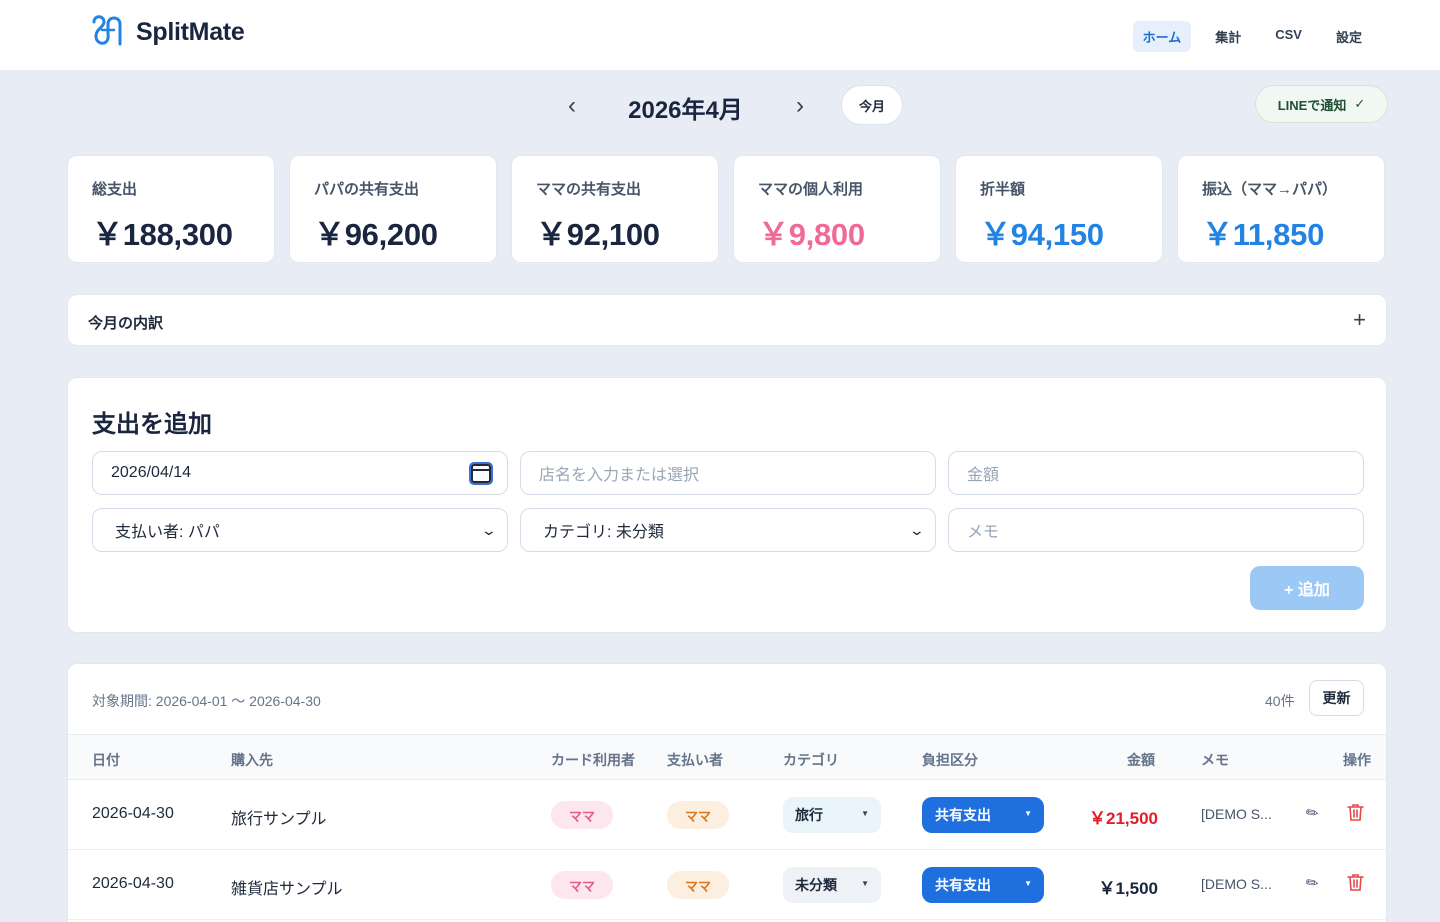 The image size is (1440, 922). What do you see at coordinates (816, 885) in the screenshot?
I see `row-category-value: 未分類` at bounding box center [816, 885].